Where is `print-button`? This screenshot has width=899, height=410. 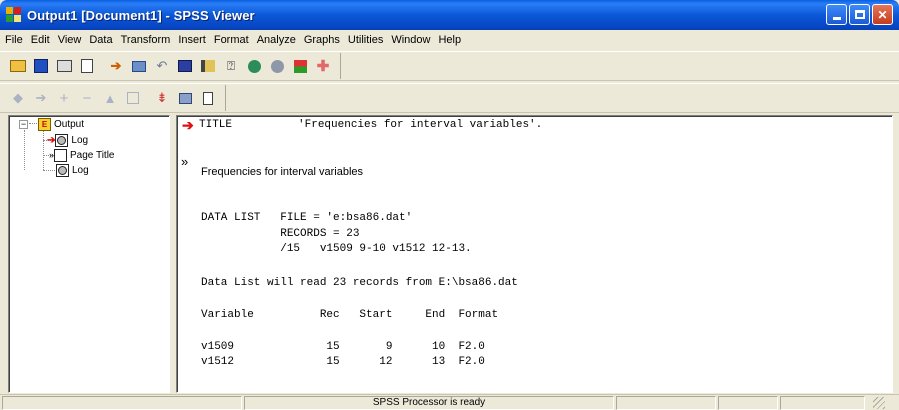
print-button is located at coordinates (64, 66).